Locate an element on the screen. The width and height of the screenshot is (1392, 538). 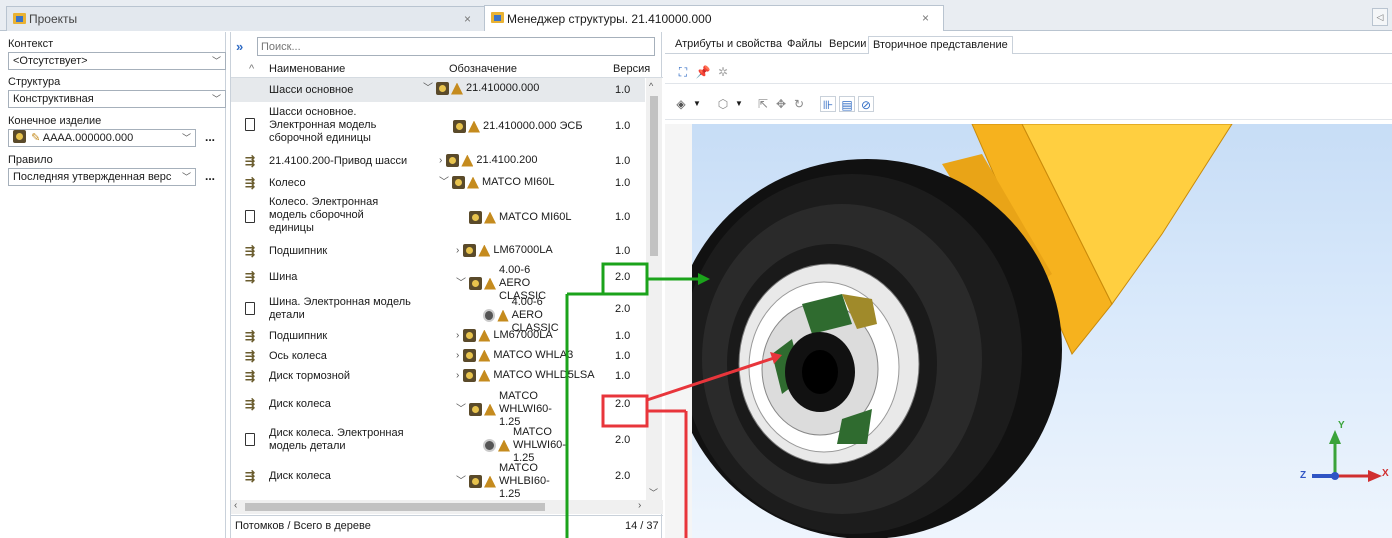
tab-scroll-left-icon: ◁ is located at coordinates (1380, 17).